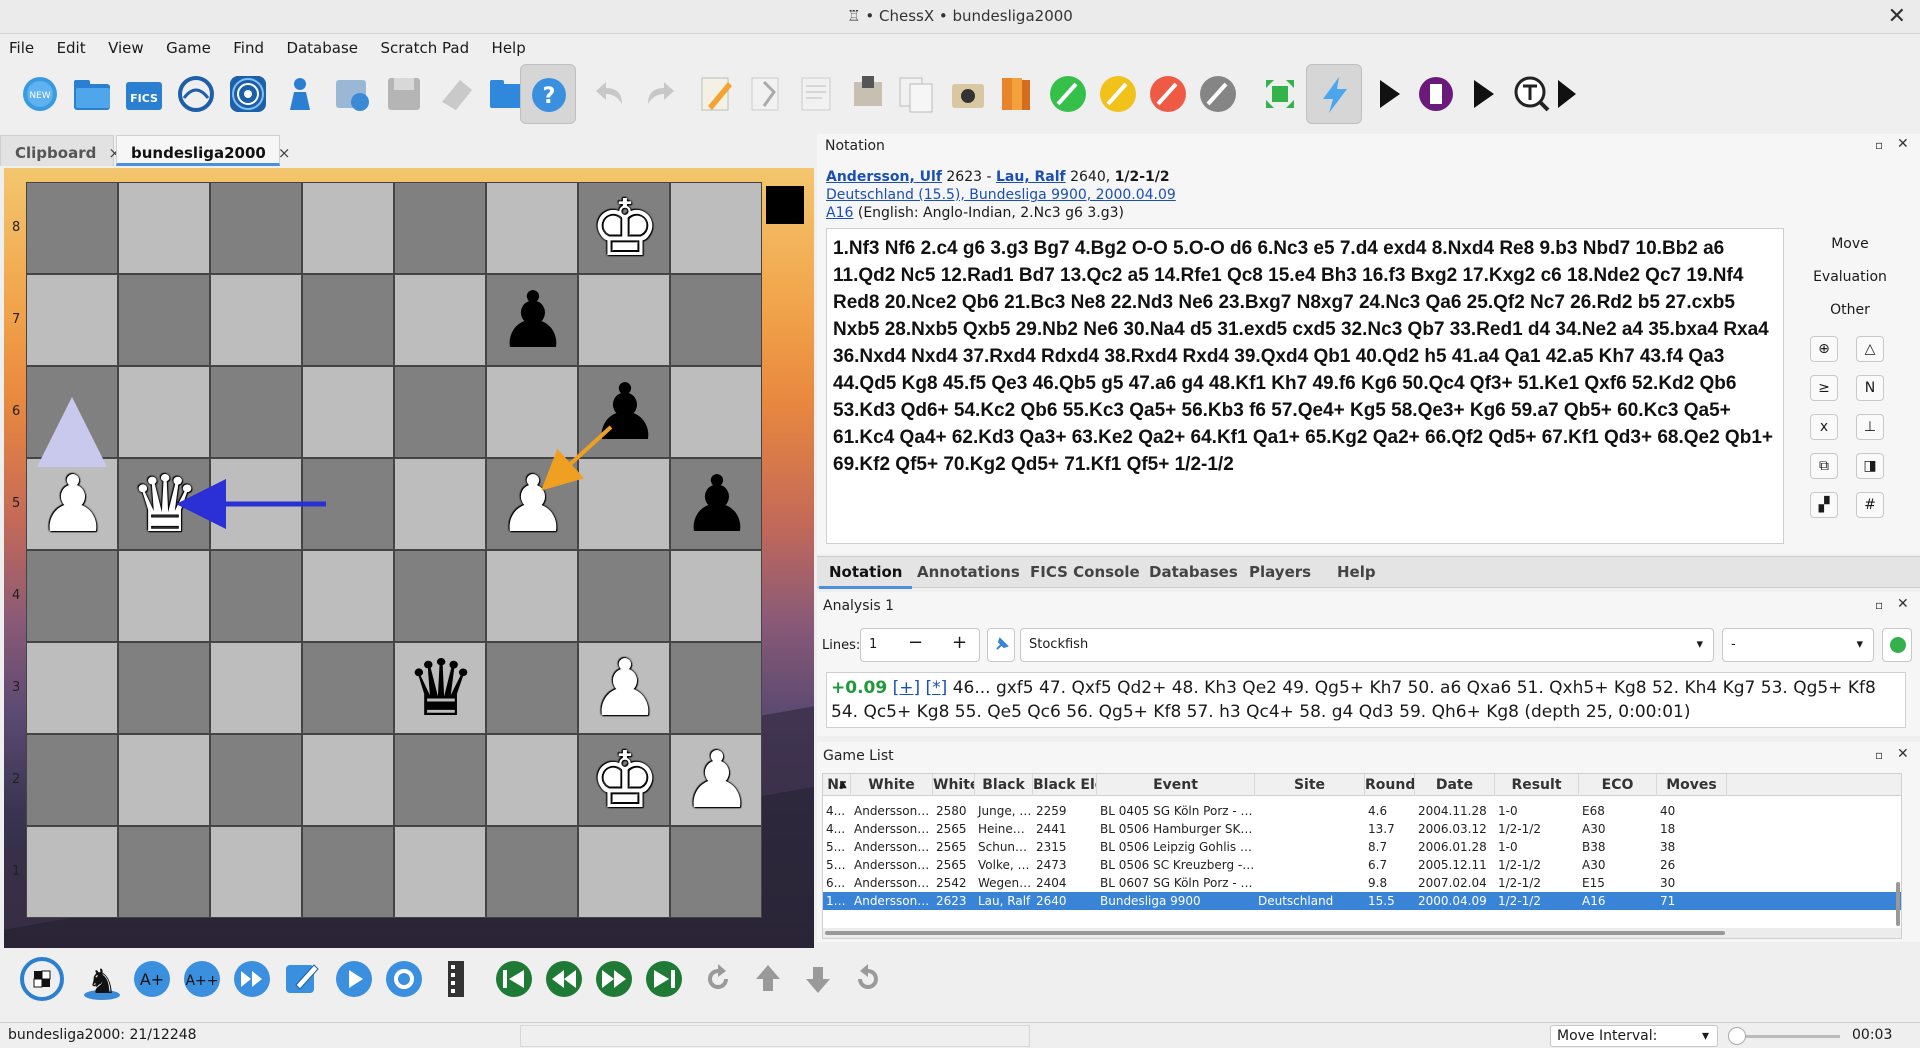  Describe the element at coordinates (144, 94) in the screenshot. I see `fics-button: FICS` at that location.